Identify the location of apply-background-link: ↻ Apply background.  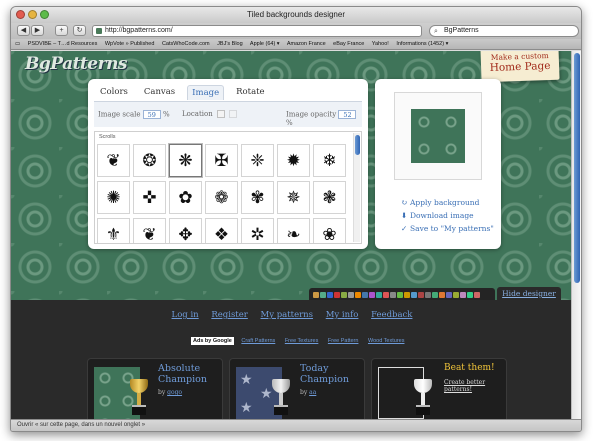
(447, 202).